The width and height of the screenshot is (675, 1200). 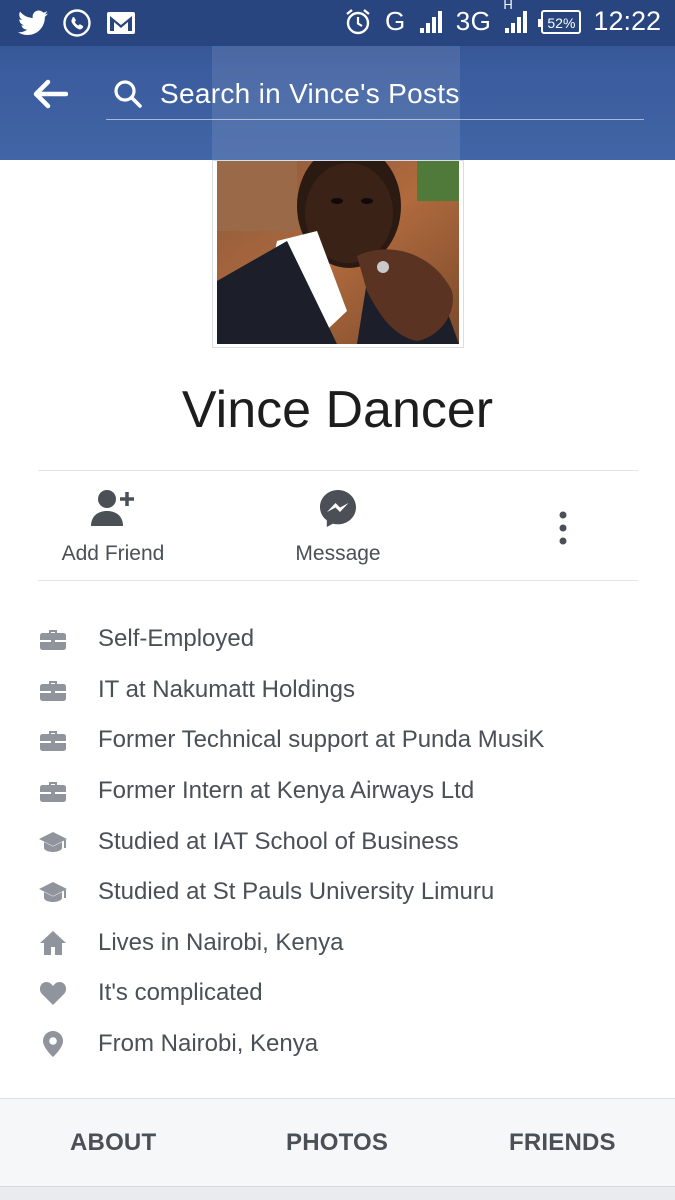 What do you see at coordinates (337, 410) in the screenshot?
I see `profile-name: Vince Dancer` at bounding box center [337, 410].